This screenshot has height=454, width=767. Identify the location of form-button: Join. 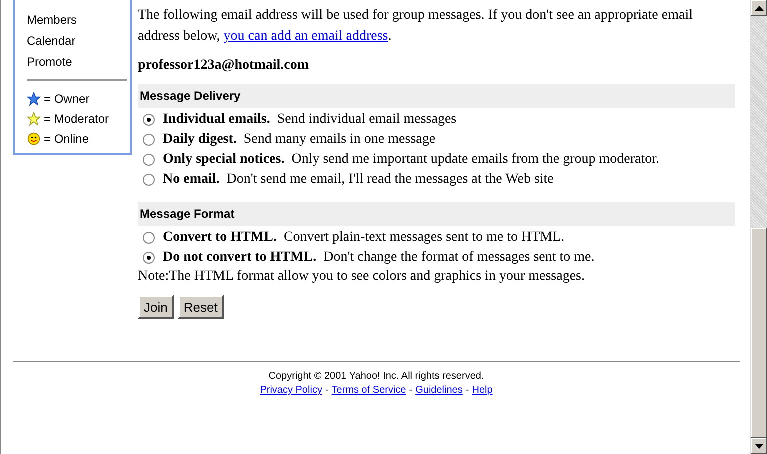
(156, 307).